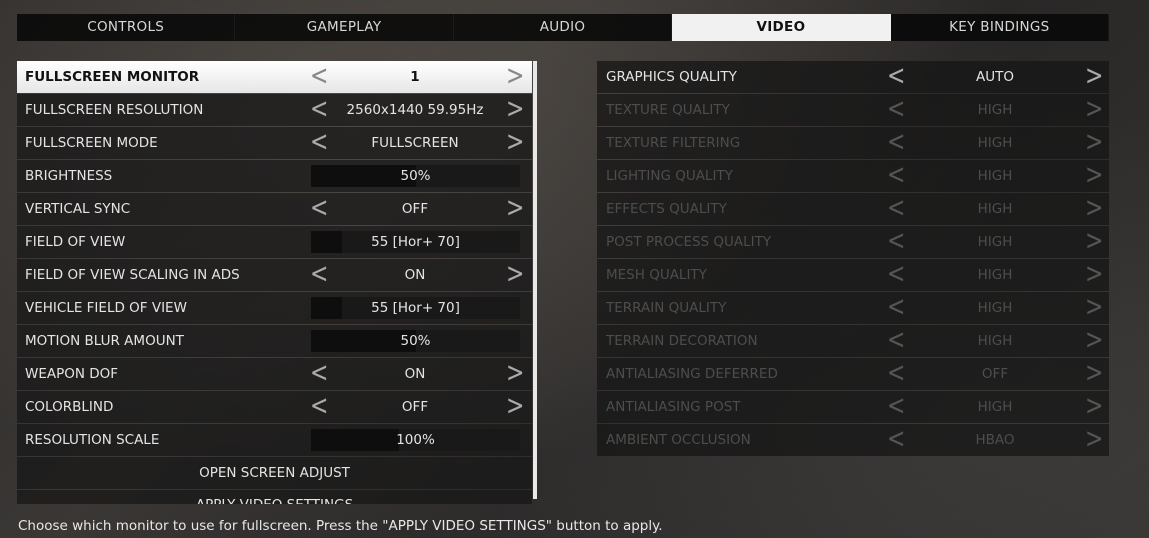 Image resolution: width=1149 pixels, height=538 pixels. What do you see at coordinates (995, 77) in the screenshot?
I see `setting-value: AUTO` at bounding box center [995, 77].